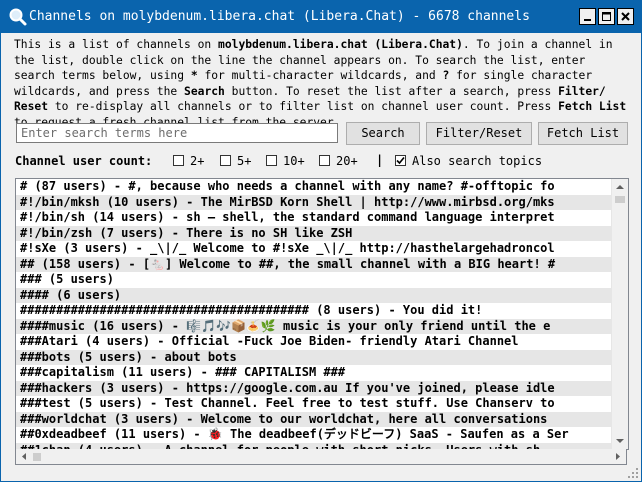 The width and height of the screenshot is (642, 482). What do you see at coordinates (383, 133) in the screenshot?
I see `search-button: Search` at bounding box center [383, 133].